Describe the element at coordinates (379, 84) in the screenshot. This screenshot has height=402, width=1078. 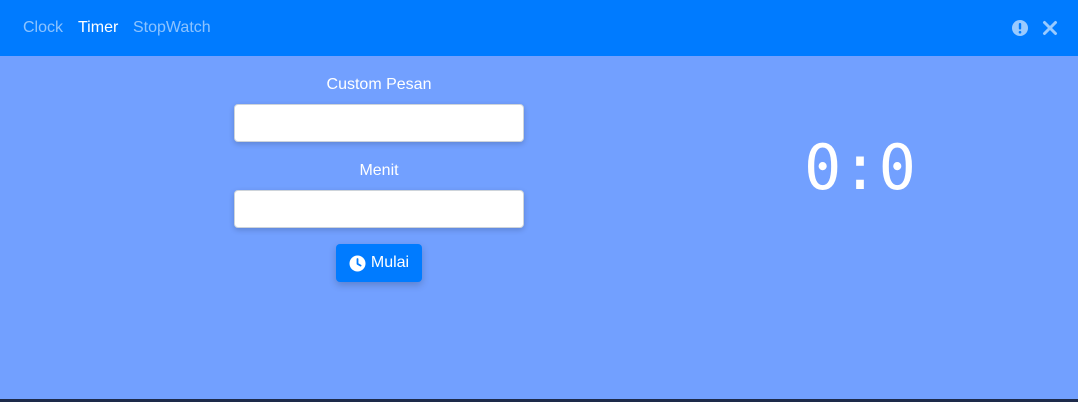
I see `message-label: Custom Pesan` at that location.